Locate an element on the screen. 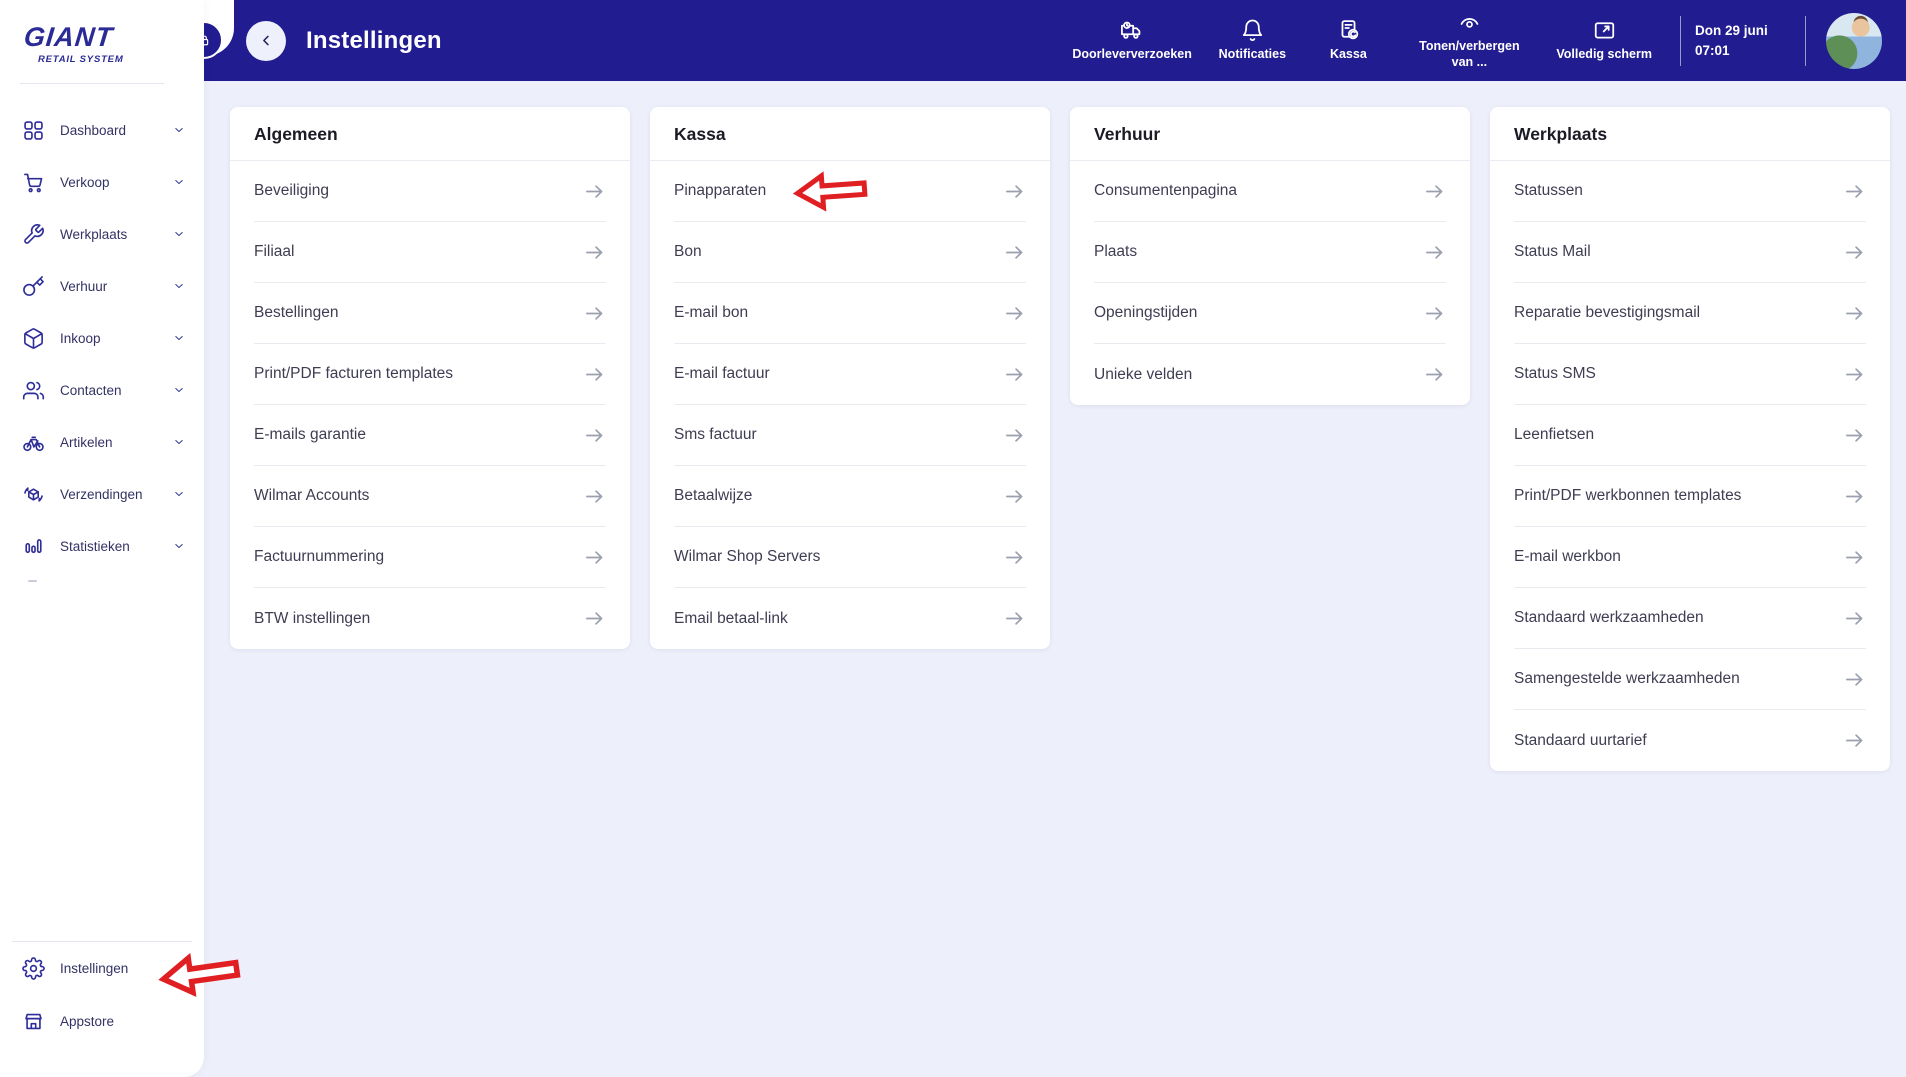 This screenshot has width=1906, height=1077. sidebar-item: Instellingen is located at coordinates (102, 968).